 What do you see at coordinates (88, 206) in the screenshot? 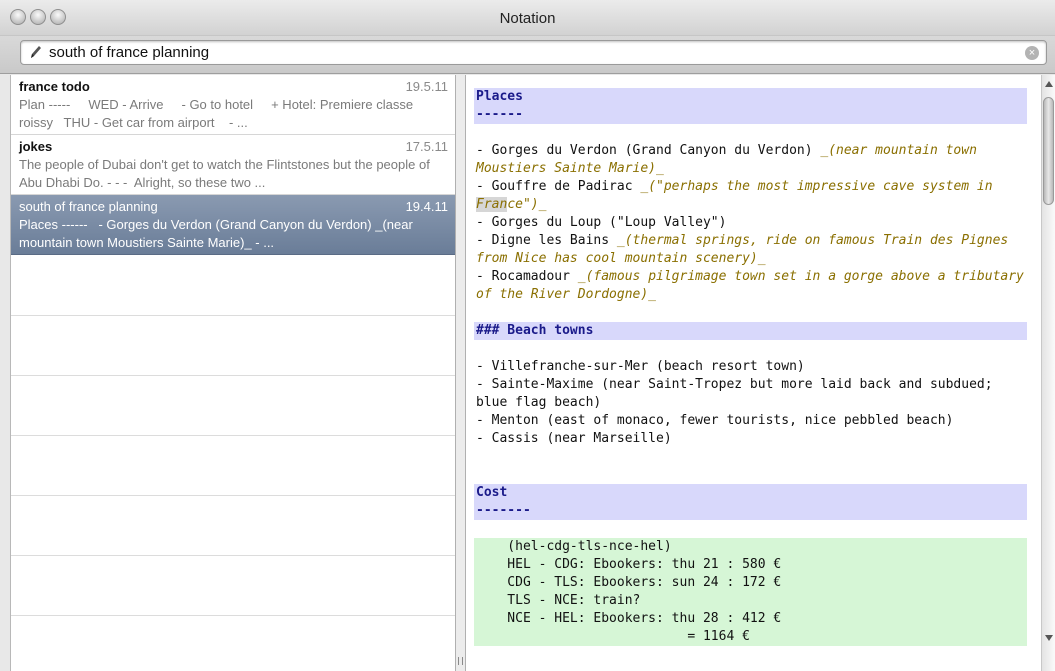
I see `note-title: south of france planning` at bounding box center [88, 206].